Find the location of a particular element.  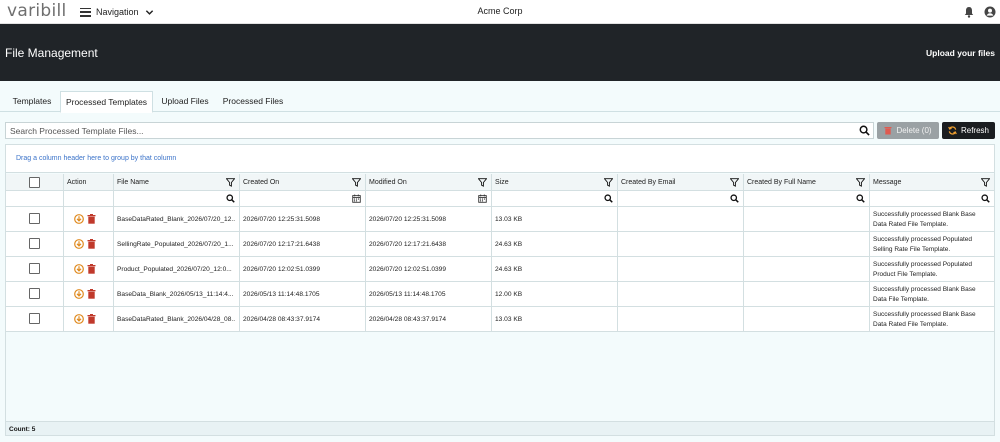

header-created-by-email: Created By Email is located at coordinates (681, 182).